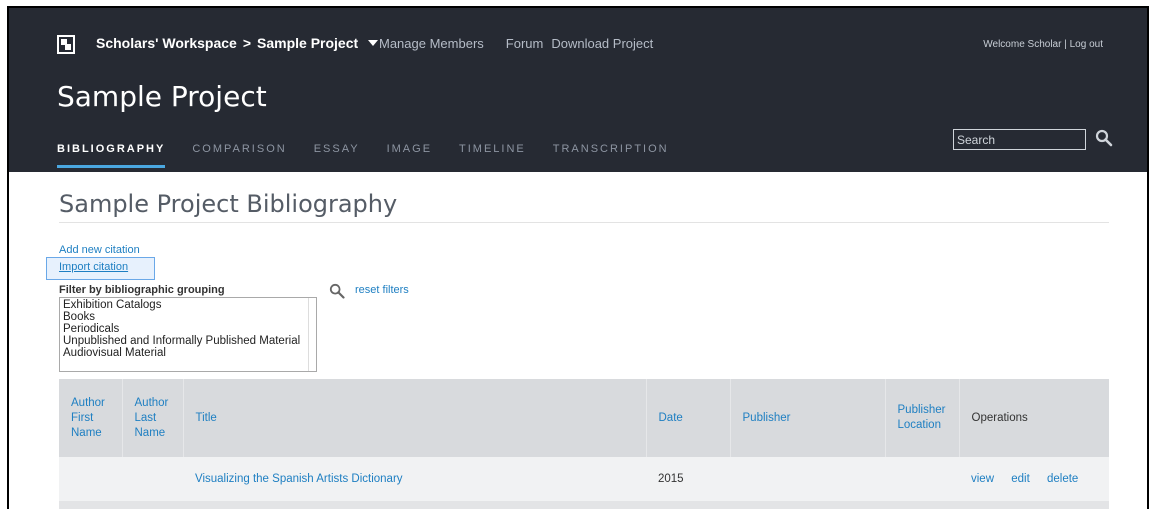 This screenshot has width=1149, height=509. What do you see at coordinates (153, 418) in the screenshot?
I see `col-author-last-name: Author Last Name` at bounding box center [153, 418].